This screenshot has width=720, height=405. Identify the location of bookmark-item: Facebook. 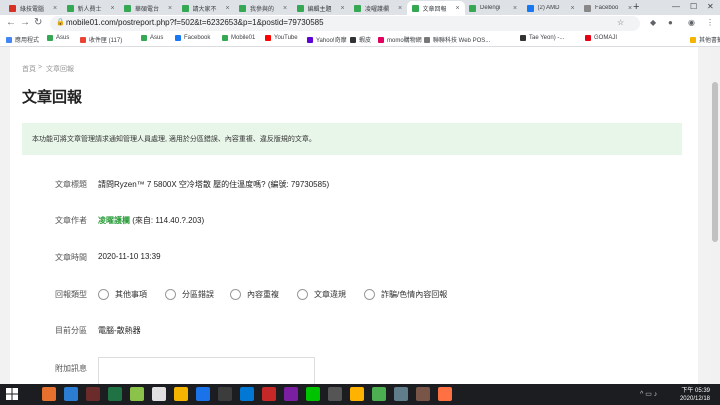
(192, 38).